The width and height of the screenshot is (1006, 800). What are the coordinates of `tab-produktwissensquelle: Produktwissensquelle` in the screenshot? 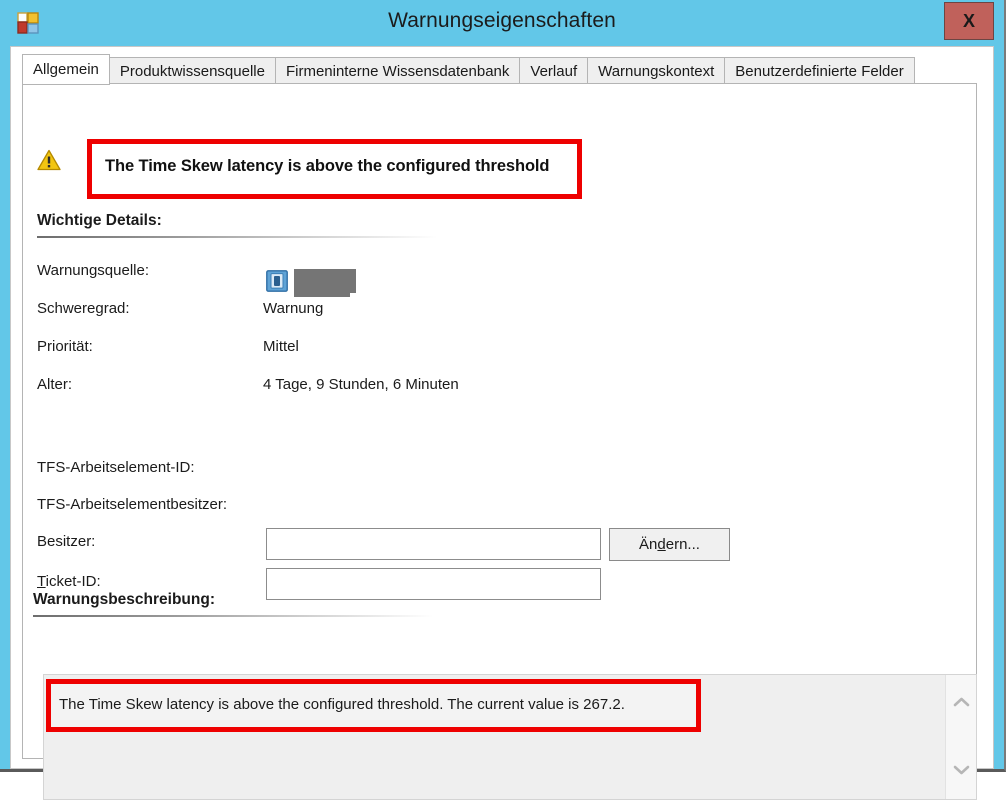 It's located at (192, 71).